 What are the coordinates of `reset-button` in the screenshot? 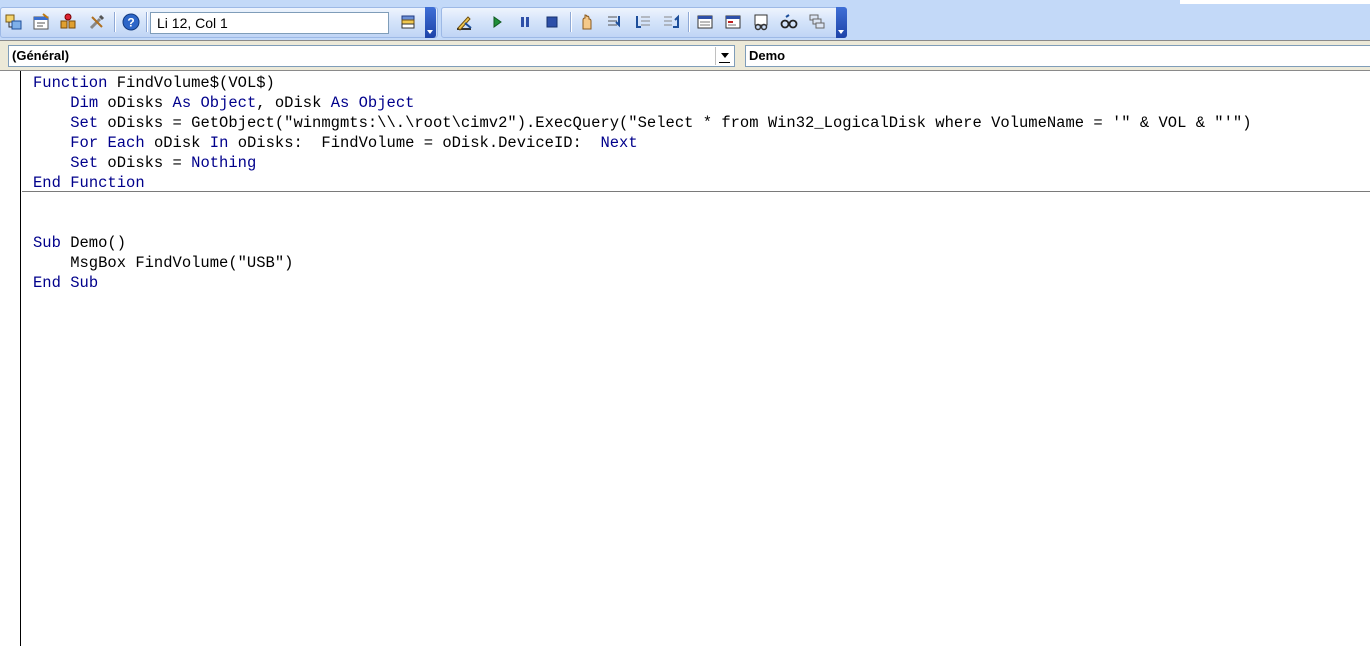 It's located at (552, 22).